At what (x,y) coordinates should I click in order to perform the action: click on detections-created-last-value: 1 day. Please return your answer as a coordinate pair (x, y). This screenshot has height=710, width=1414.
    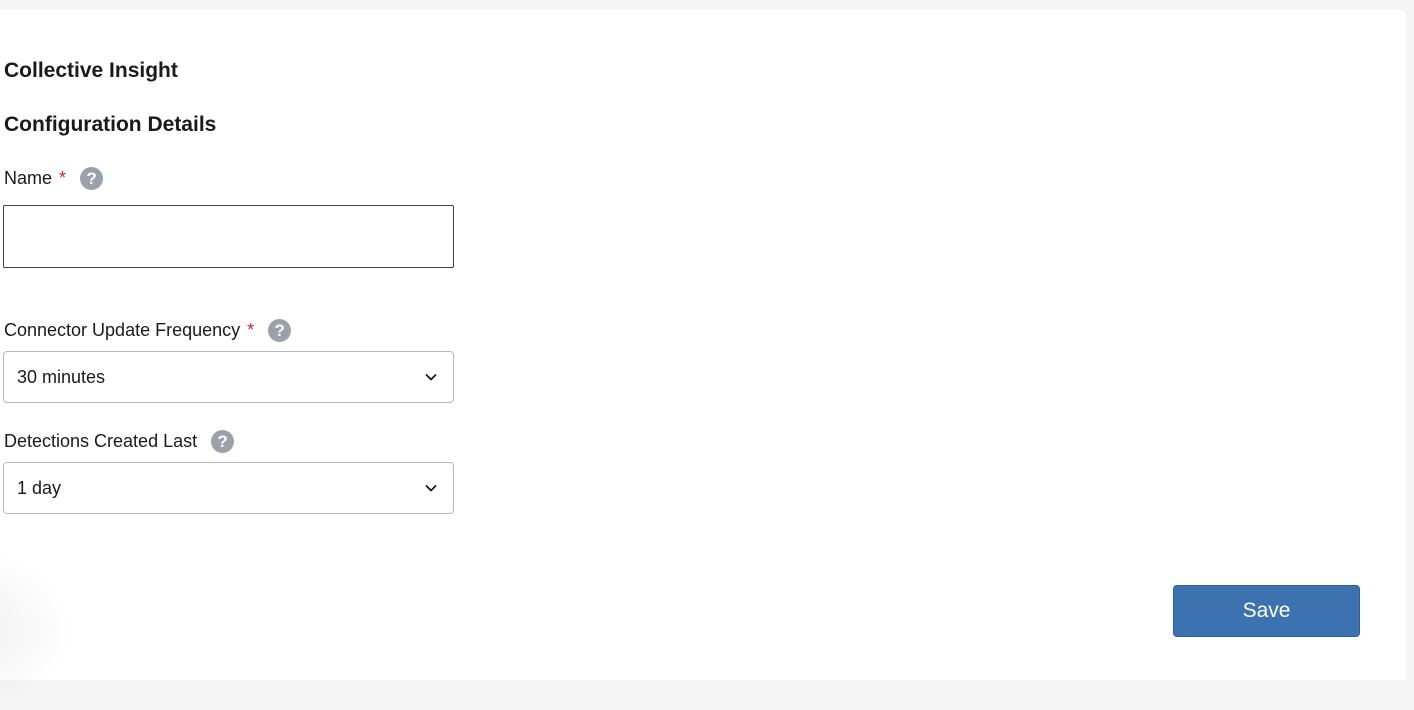
    Looking at the image, I should click on (39, 487).